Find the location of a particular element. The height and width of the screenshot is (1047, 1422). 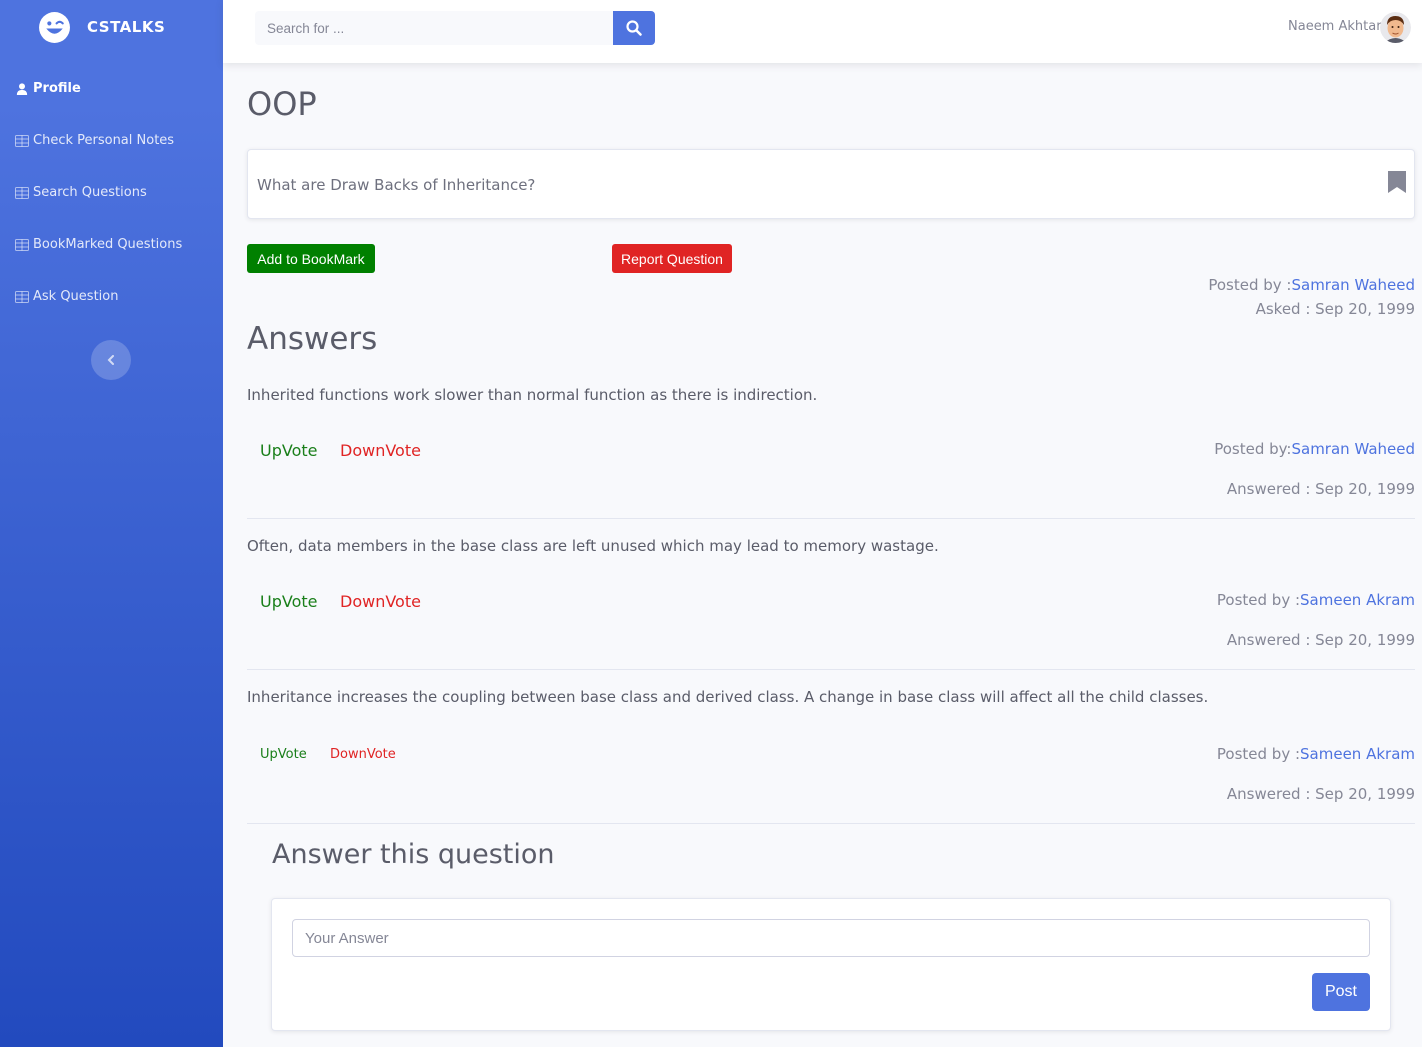

sidebar-item-ask-question: Ask Question is located at coordinates (66, 296).